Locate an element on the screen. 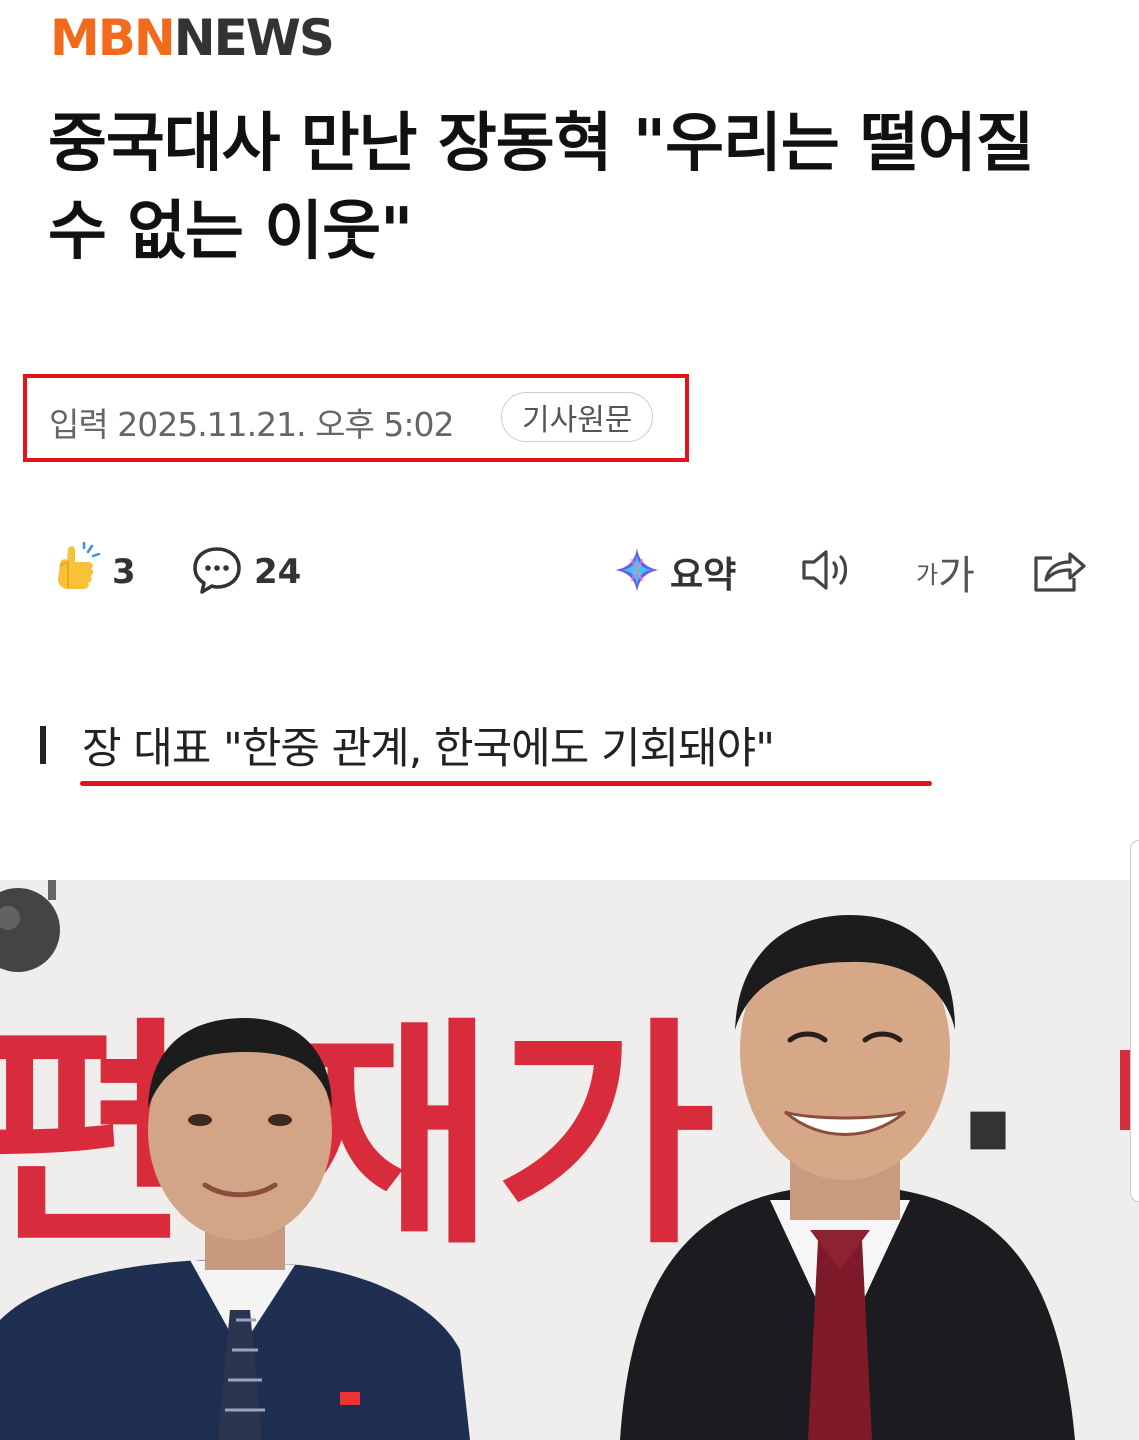  original-article-button: 기사원문 is located at coordinates (577, 417).